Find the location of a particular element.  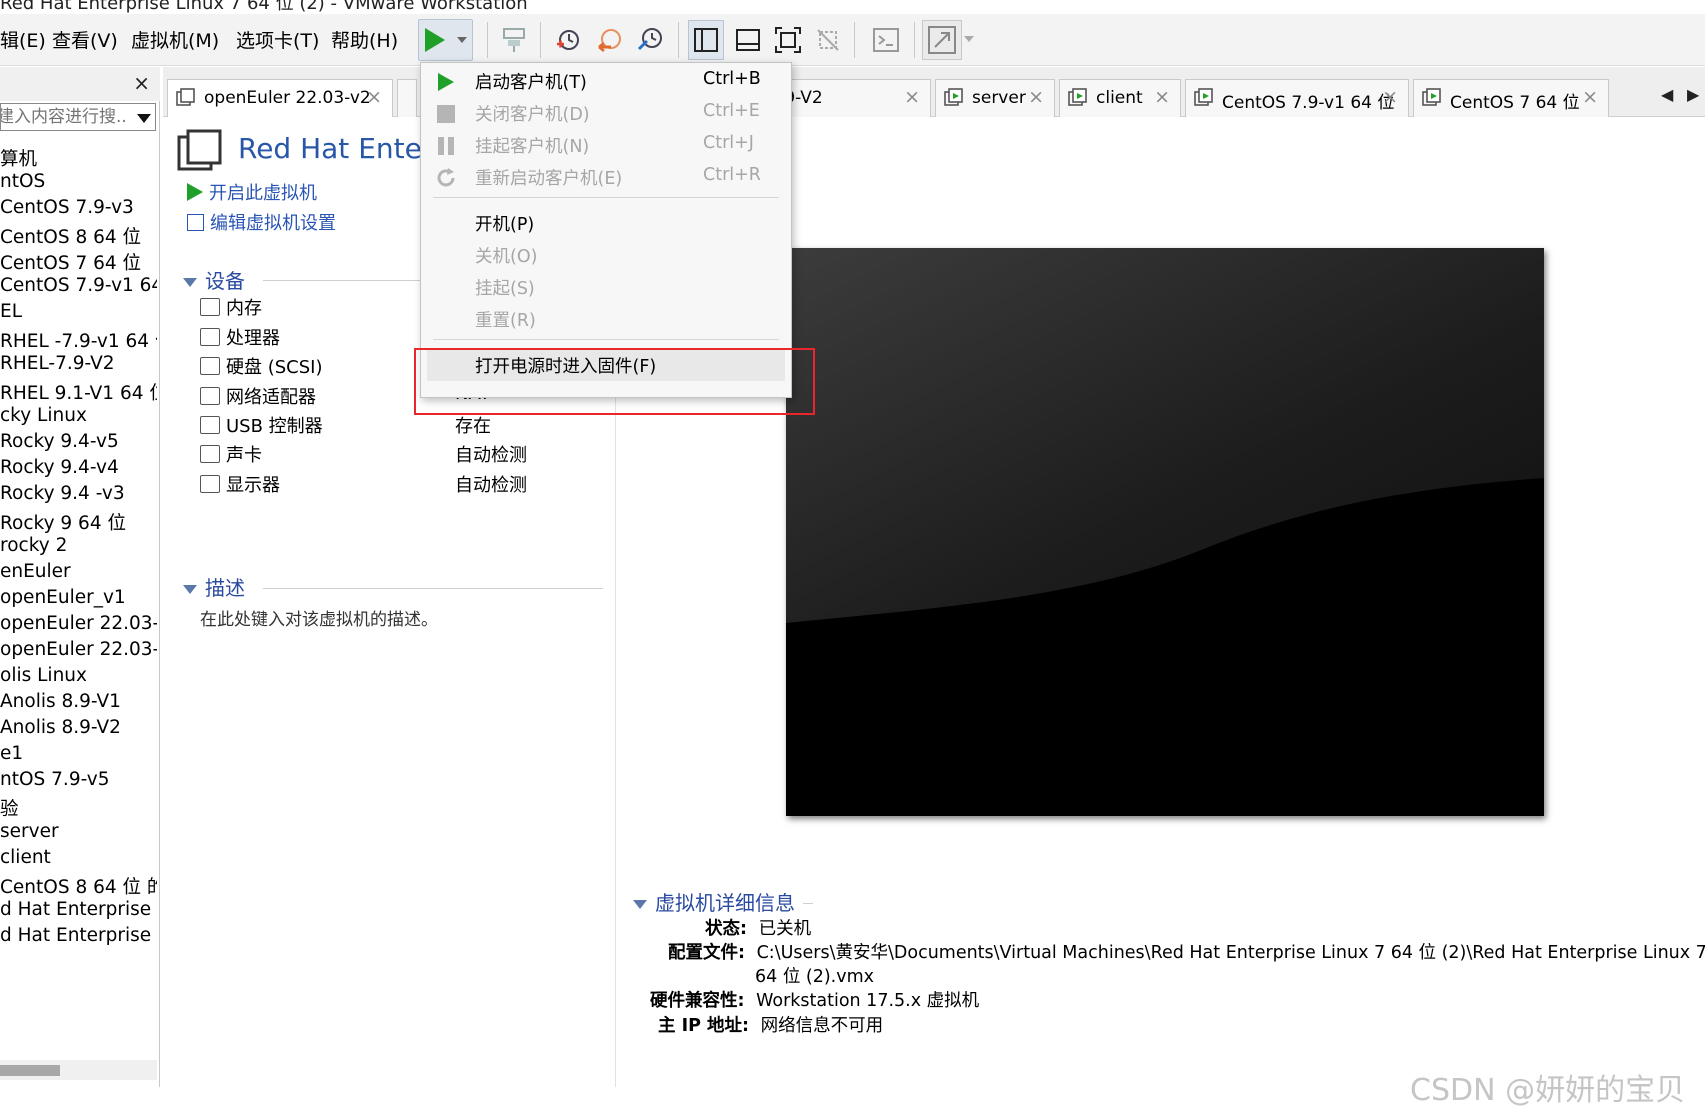

power-button-group is located at coordinates (445, 40).